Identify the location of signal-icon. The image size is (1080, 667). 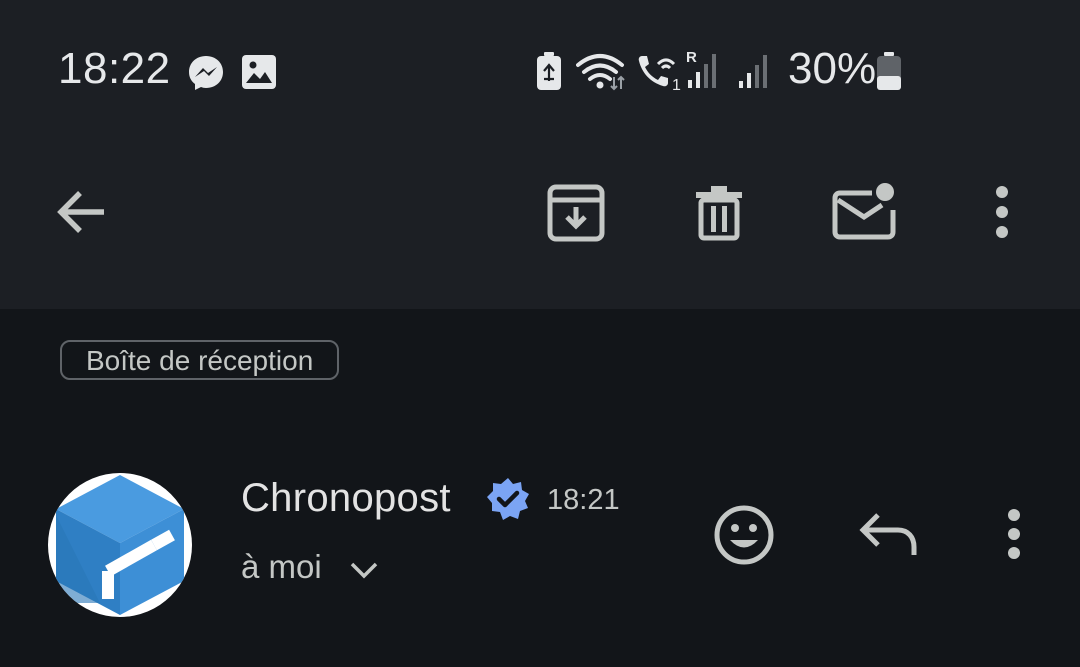
(753, 71).